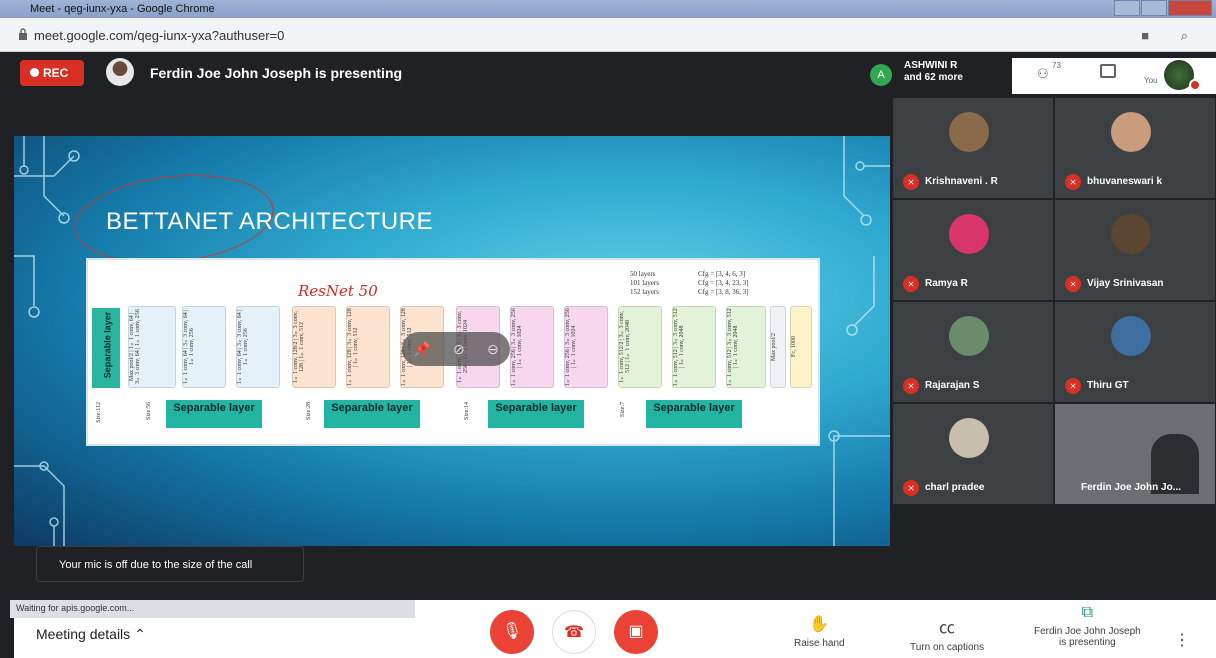 The height and width of the screenshot is (658, 1216). I want to click on participant-more: and 62 more, so click(933, 77).